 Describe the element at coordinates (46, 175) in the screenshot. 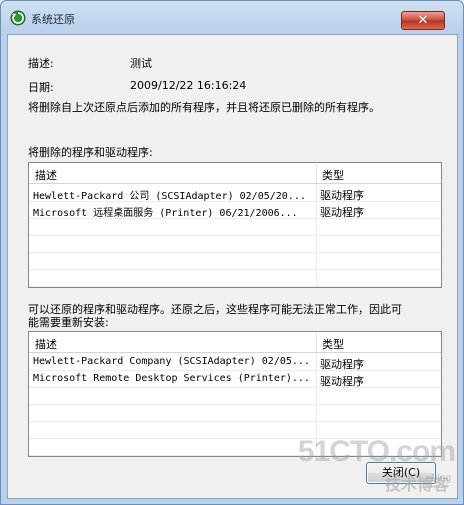

I see `delete-col-description: 描述` at that location.